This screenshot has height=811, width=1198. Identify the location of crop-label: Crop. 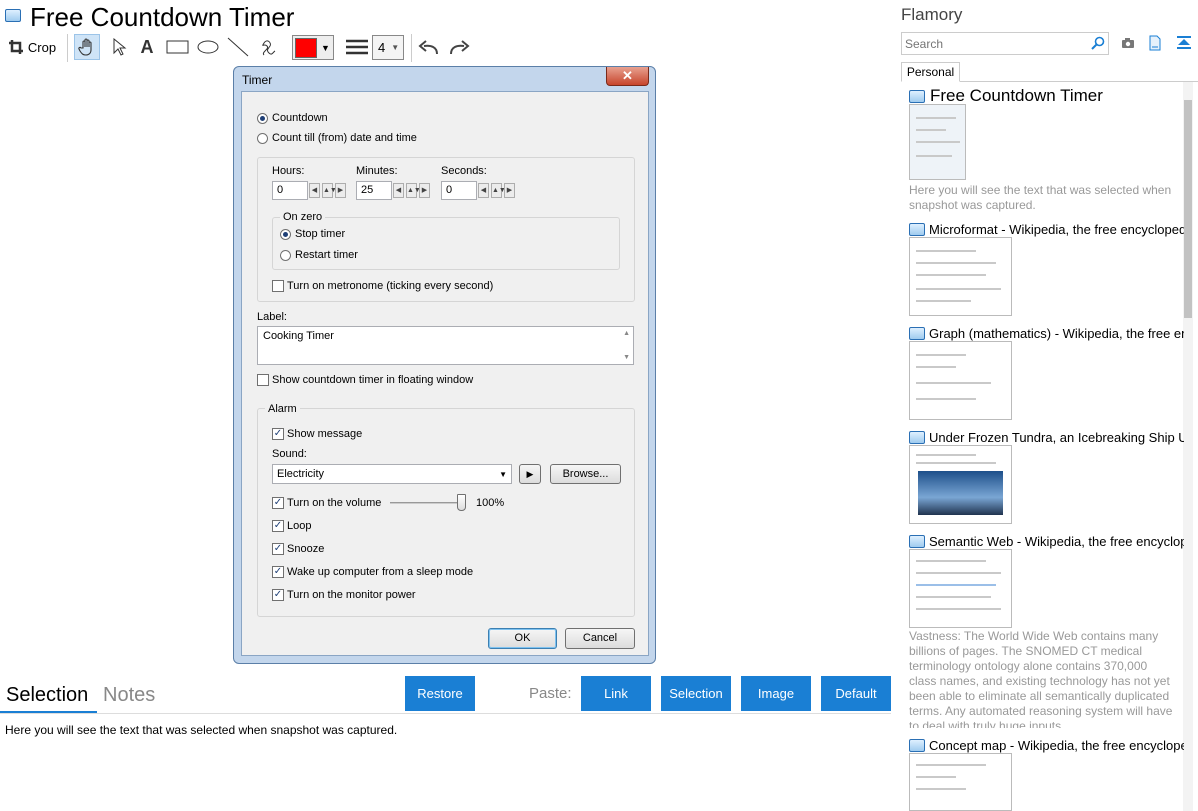
(42, 47).